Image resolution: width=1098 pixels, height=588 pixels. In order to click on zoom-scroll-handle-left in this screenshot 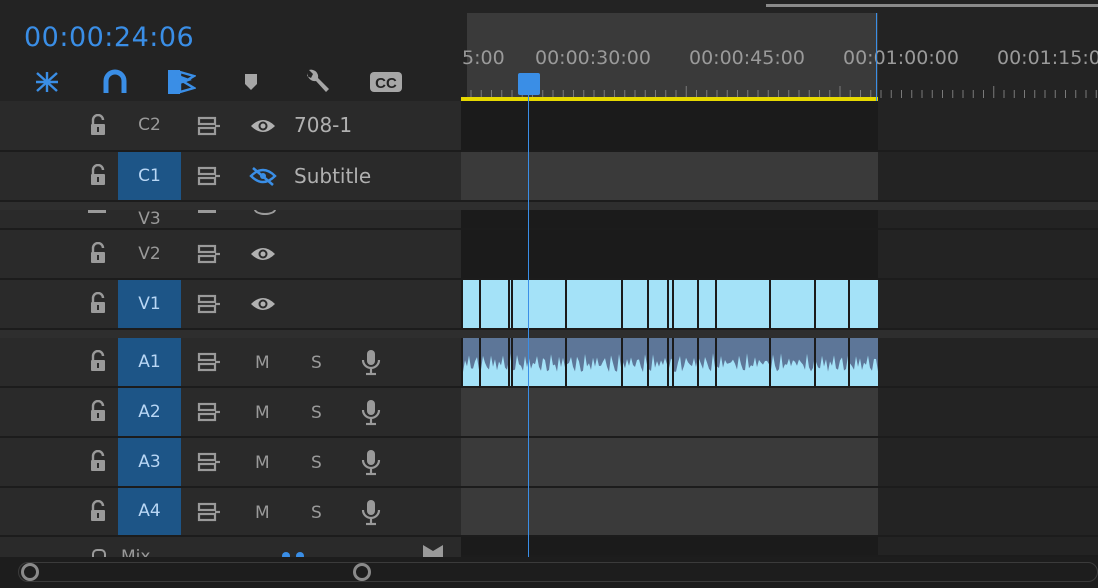, I will do `click(30, 572)`.